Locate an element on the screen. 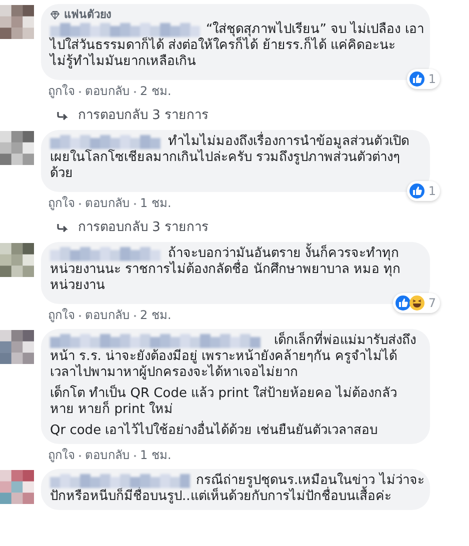 Image resolution: width=469 pixels, height=546 pixels. comment-line: ทำไมไม่มองถึงเรื่องการนำข้อมูลส่วนตัวเปิด is located at coordinates (288, 142).